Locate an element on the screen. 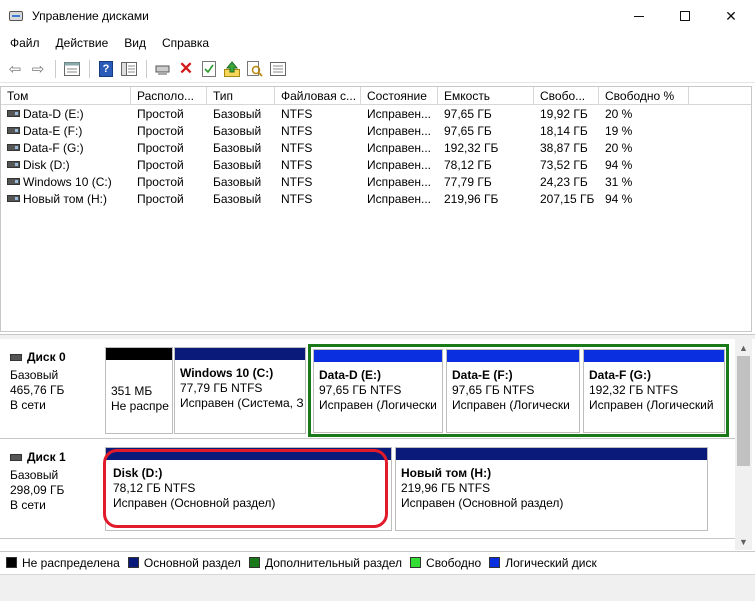 Image resolution: width=755 pixels, height=601 pixels. cell-free-space: 73,52 ГБ is located at coordinates (564, 165).